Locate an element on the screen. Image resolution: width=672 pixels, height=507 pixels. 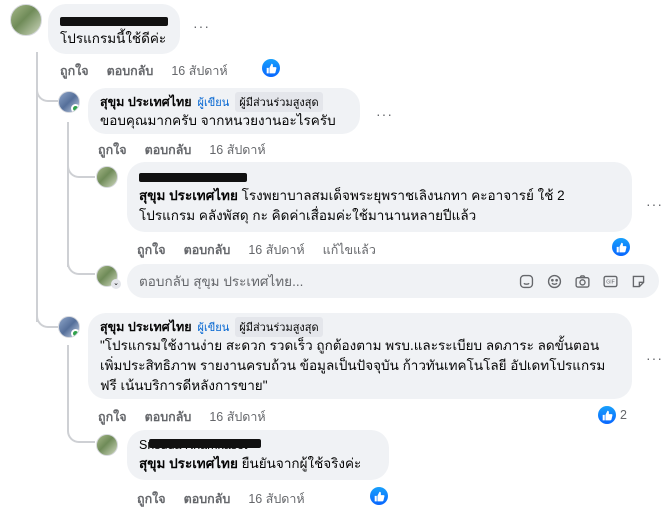
comment-text: สุขุม ประเทศไทย ยืนยันจากผู้ใช้จริงค่ะ is located at coordinates (250, 463).